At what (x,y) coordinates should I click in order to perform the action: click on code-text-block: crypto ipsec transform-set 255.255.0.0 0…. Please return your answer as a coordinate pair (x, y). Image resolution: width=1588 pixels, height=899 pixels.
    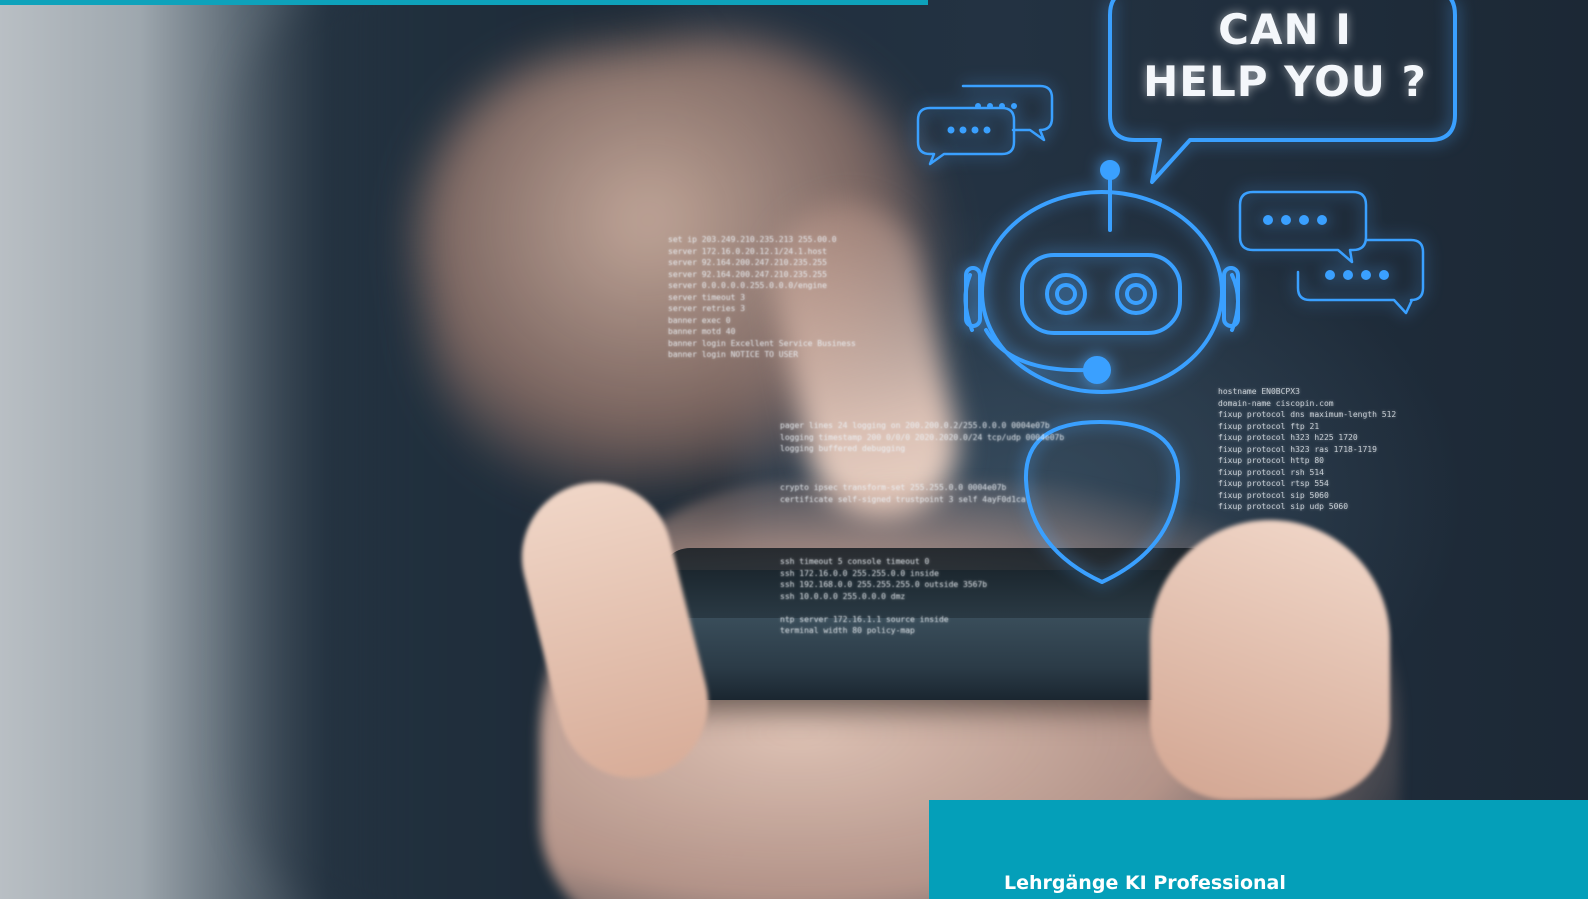
    Looking at the image, I should click on (903, 493).